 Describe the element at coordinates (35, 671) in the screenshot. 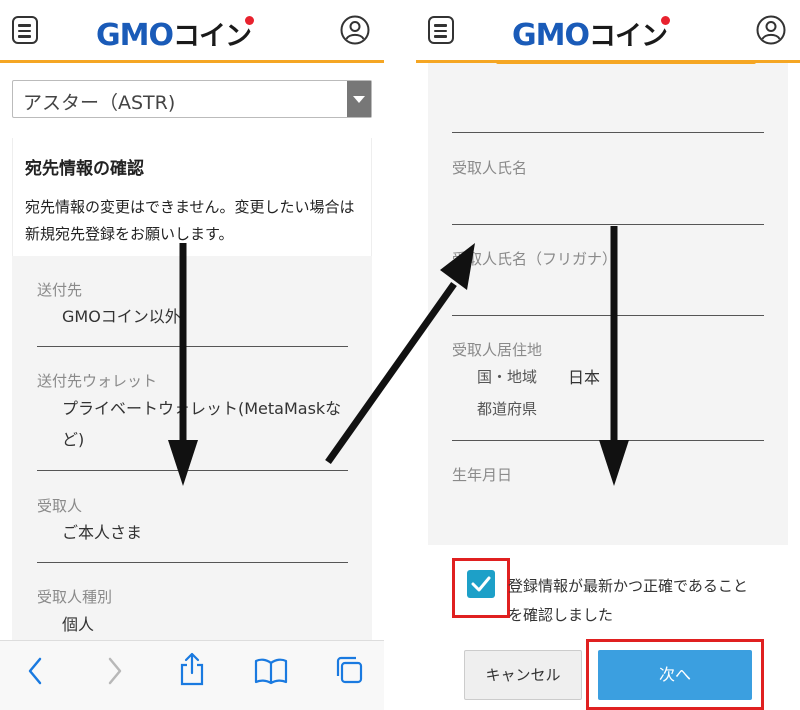

I see `back-icon` at that location.